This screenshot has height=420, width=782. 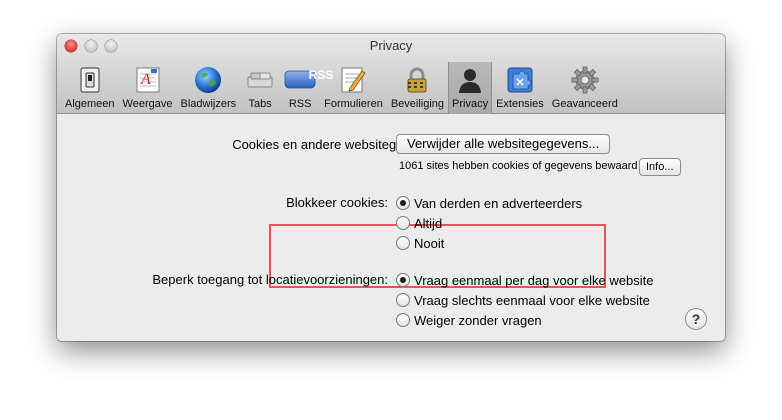 I want to click on radio-label: Nooit, so click(x=429, y=243).